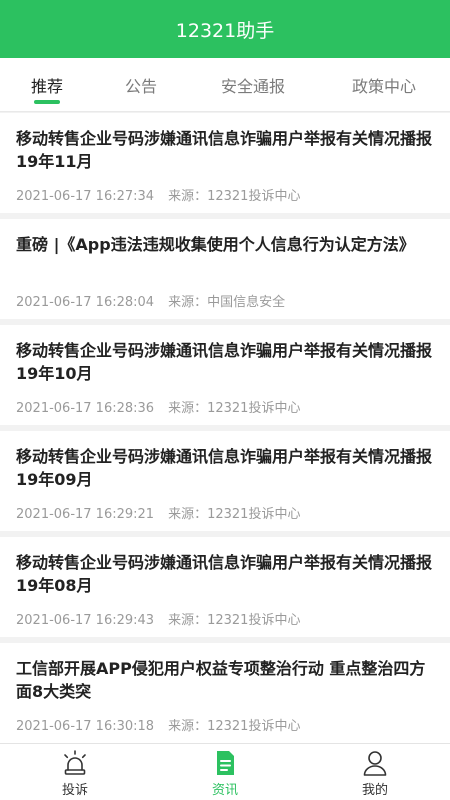  Describe the element at coordinates (224, 362) in the screenshot. I see `news-title: 移动转售企业号码涉嫌通讯信息诈骗用户举报有关情况播报19年10月` at that location.